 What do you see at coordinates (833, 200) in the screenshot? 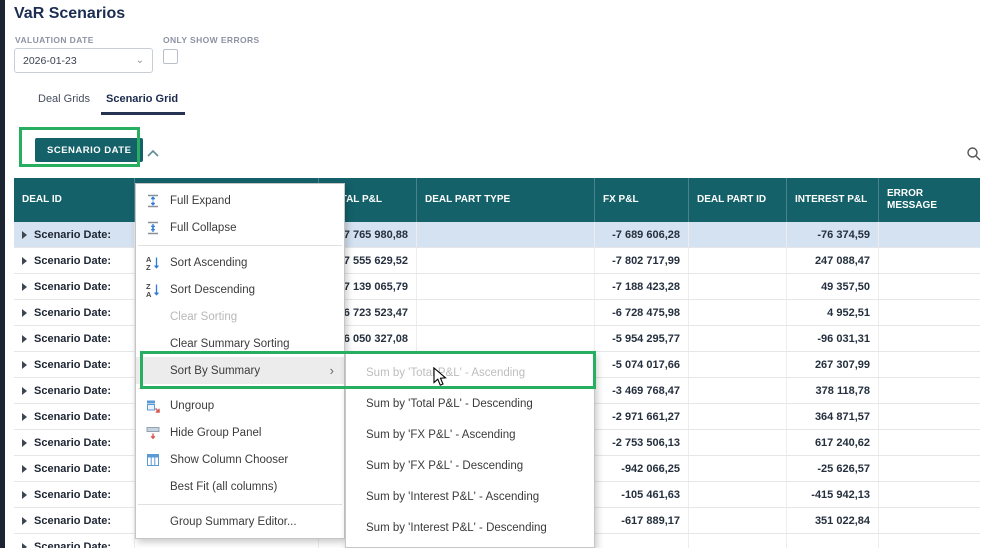
I see `column-header-interest-pnl: INTEREST P&L` at bounding box center [833, 200].